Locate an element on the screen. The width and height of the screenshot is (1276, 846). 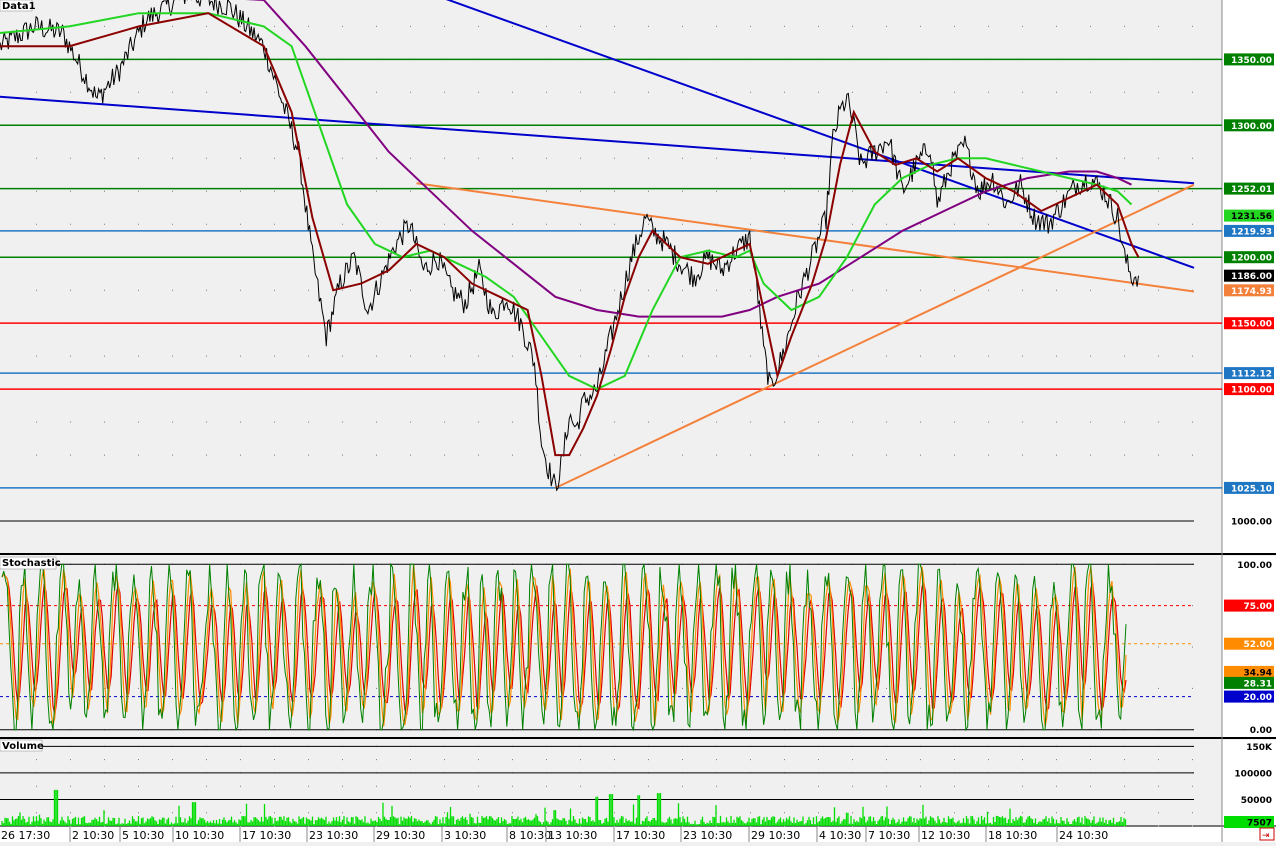
expand-button: ⇥ is located at coordinates (1267, 834).